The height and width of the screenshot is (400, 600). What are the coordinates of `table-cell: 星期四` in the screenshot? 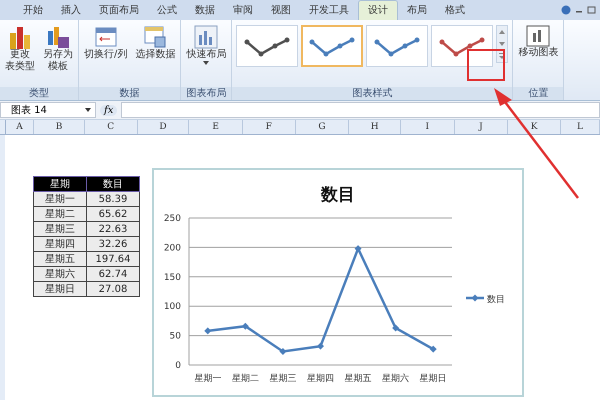 It's located at (60, 244).